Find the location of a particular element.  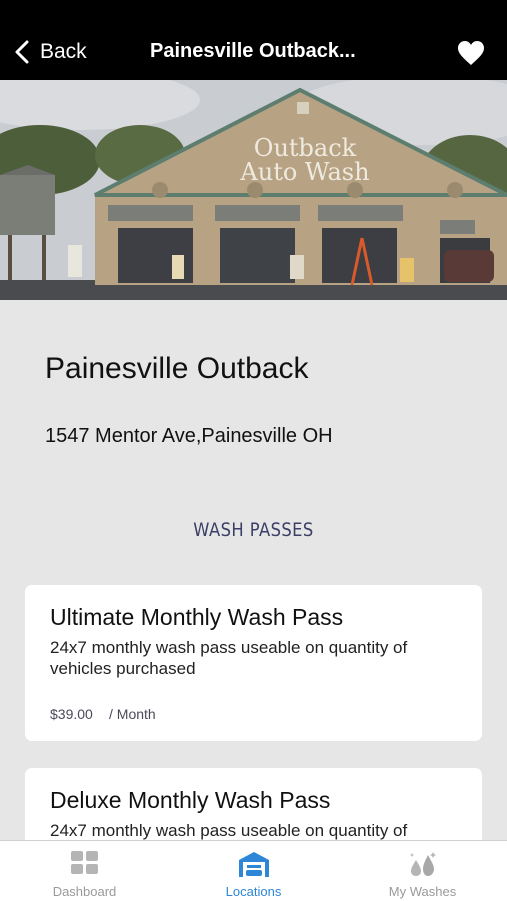

location-name: Painesville Outback is located at coordinates (177, 368).